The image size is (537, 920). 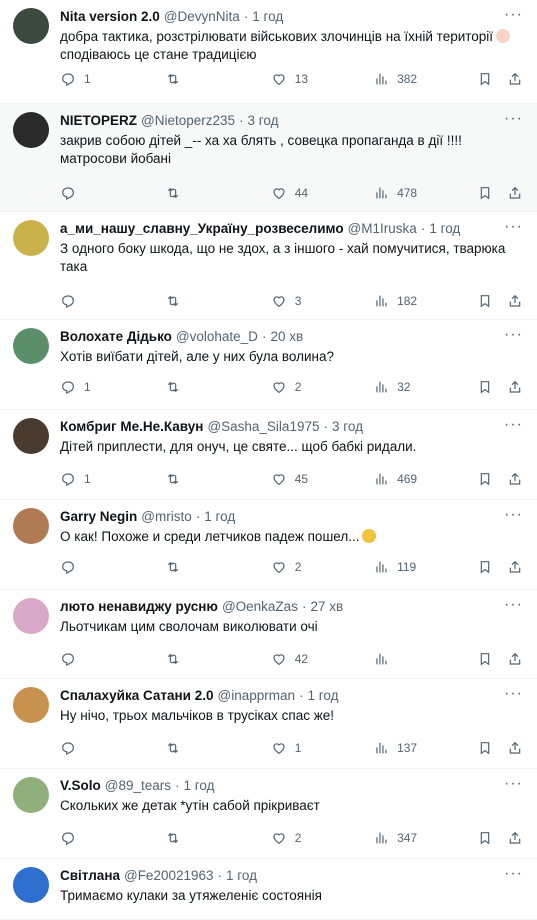 What do you see at coordinates (322, 193) in the screenshot?
I see `like-button: 44` at bounding box center [322, 193].